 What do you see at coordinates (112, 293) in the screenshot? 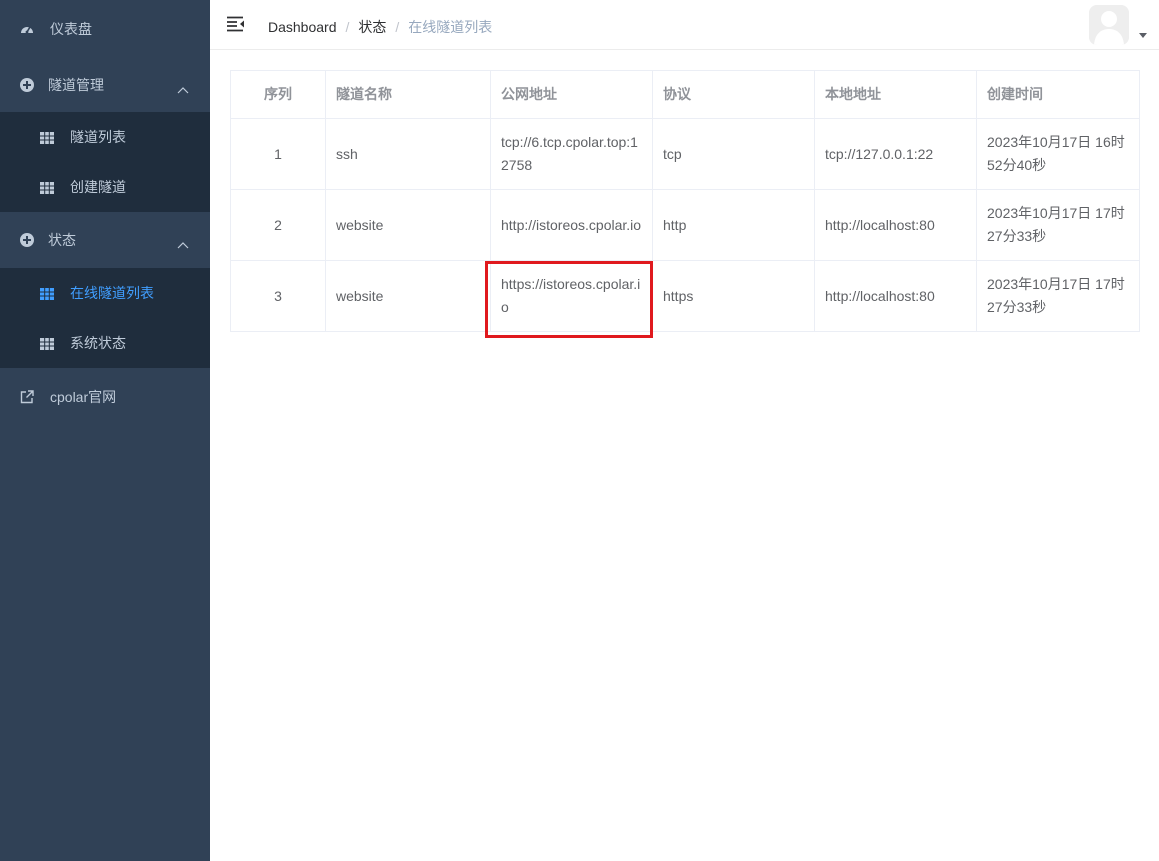
I see `sidebar-item-label: 在线隧道列表` at bounding box center [112, 293].